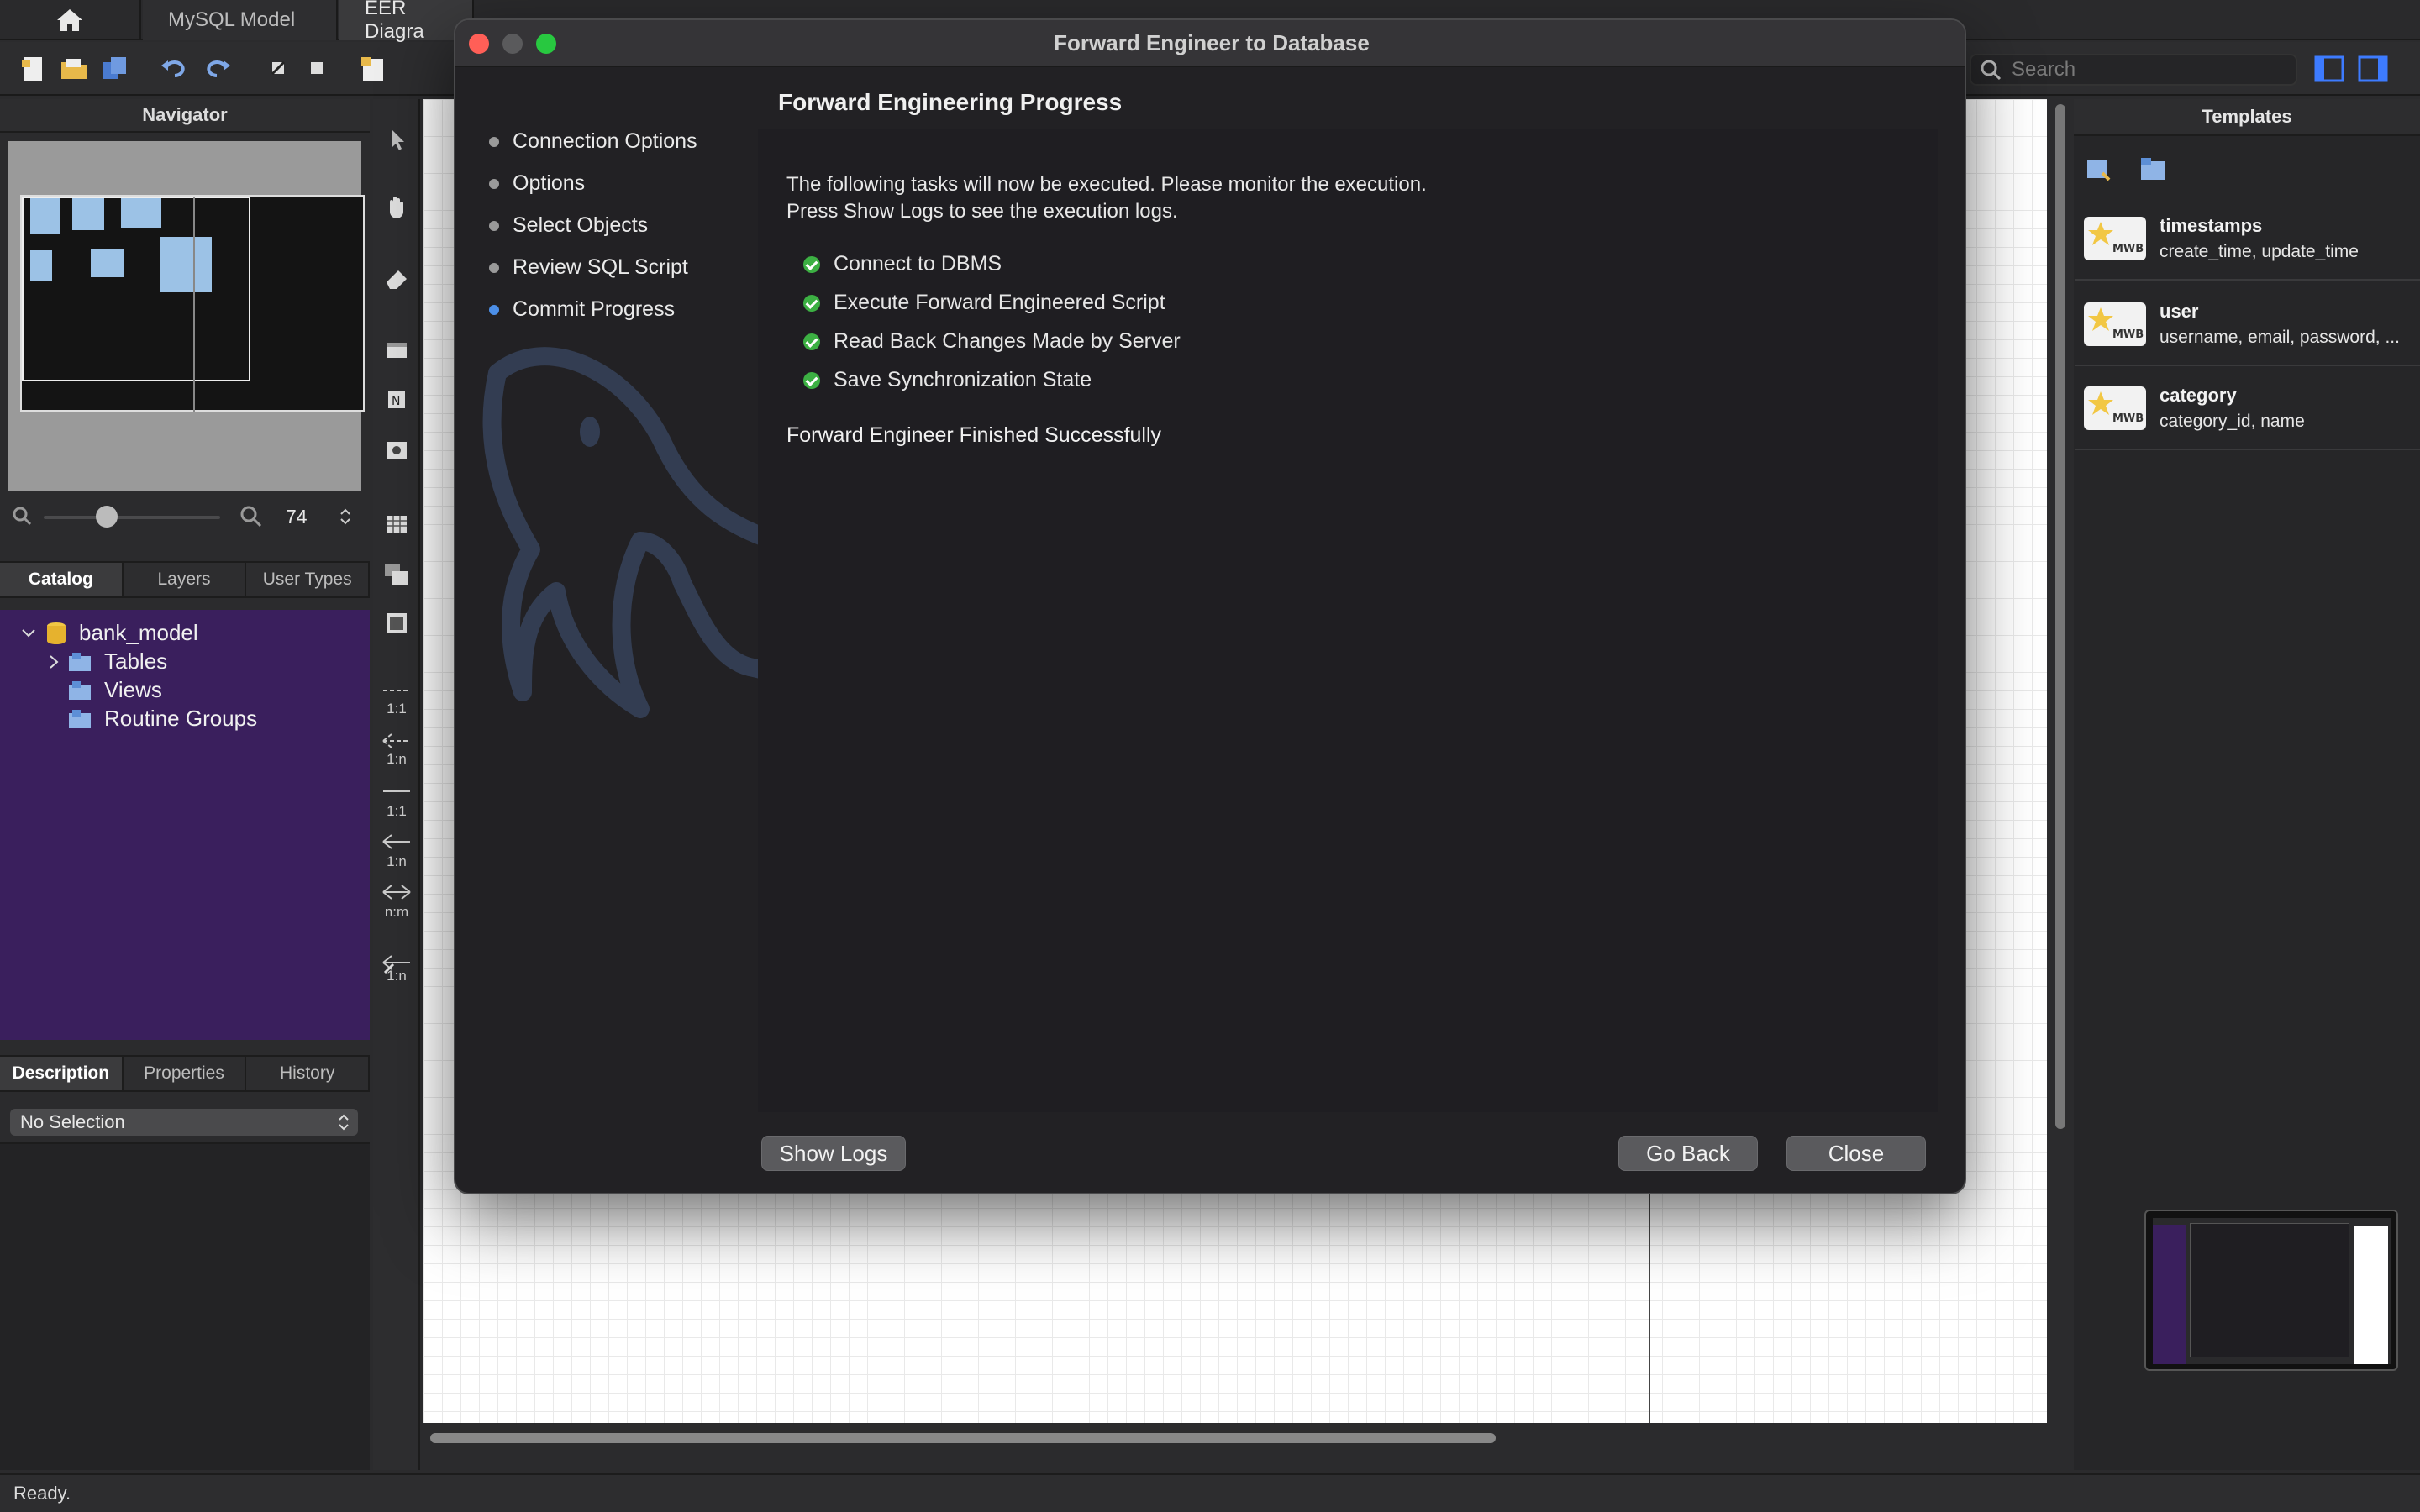  Describe the element at coordinates (217, 69) in the screenshot. I see `redo-icon` at that location.